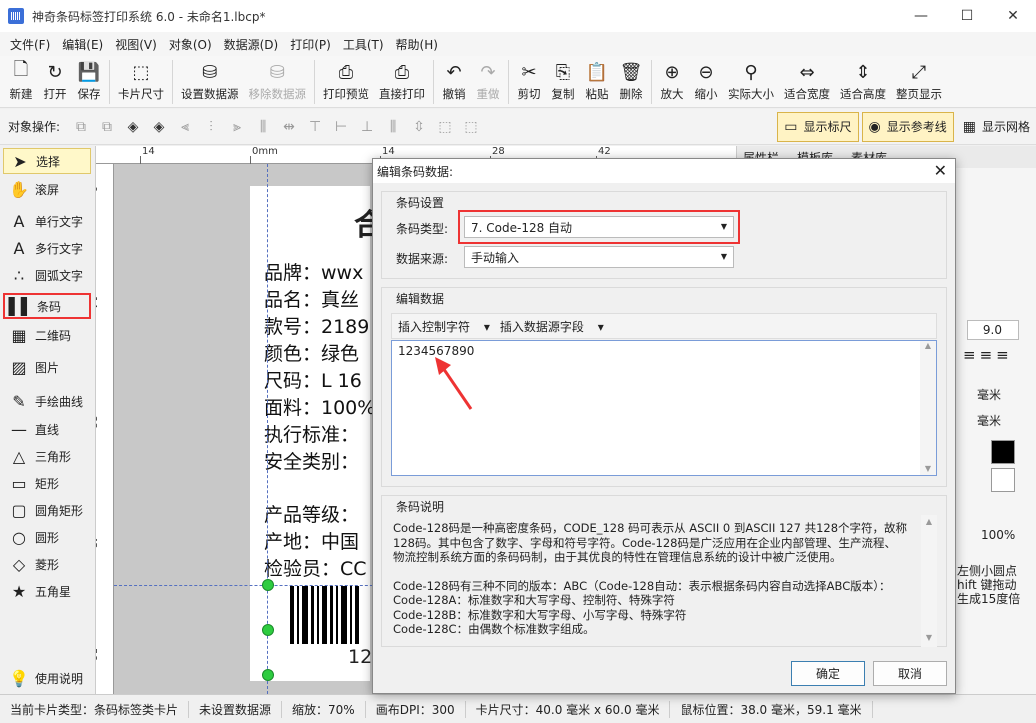  Describe the element at coordinates (444, 326) in the screenshot. I see `insert-control-char-button: 插入控制字符 ▾` at that location.